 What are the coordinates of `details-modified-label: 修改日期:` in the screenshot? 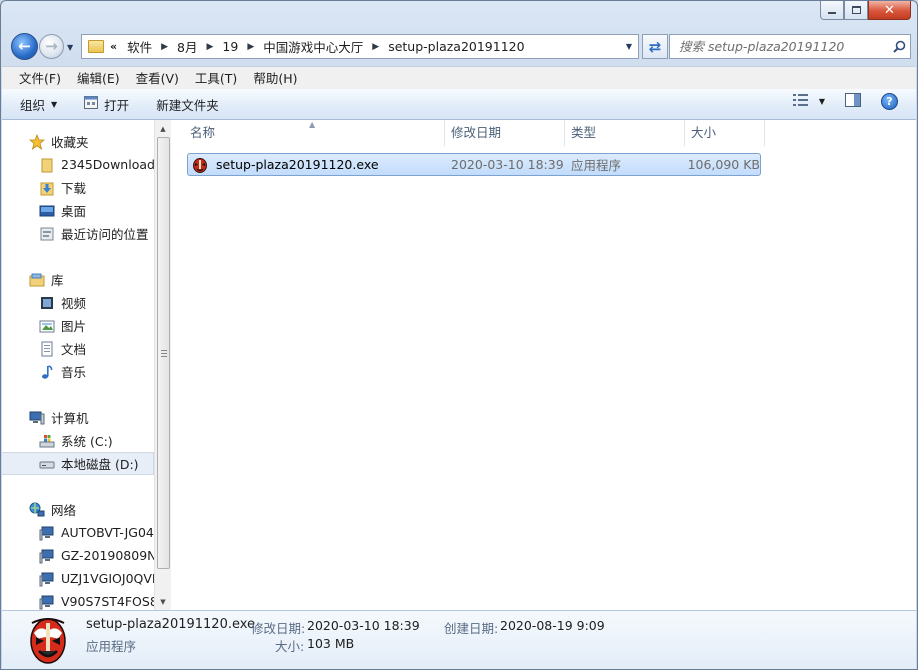 It's located at (278, 628).